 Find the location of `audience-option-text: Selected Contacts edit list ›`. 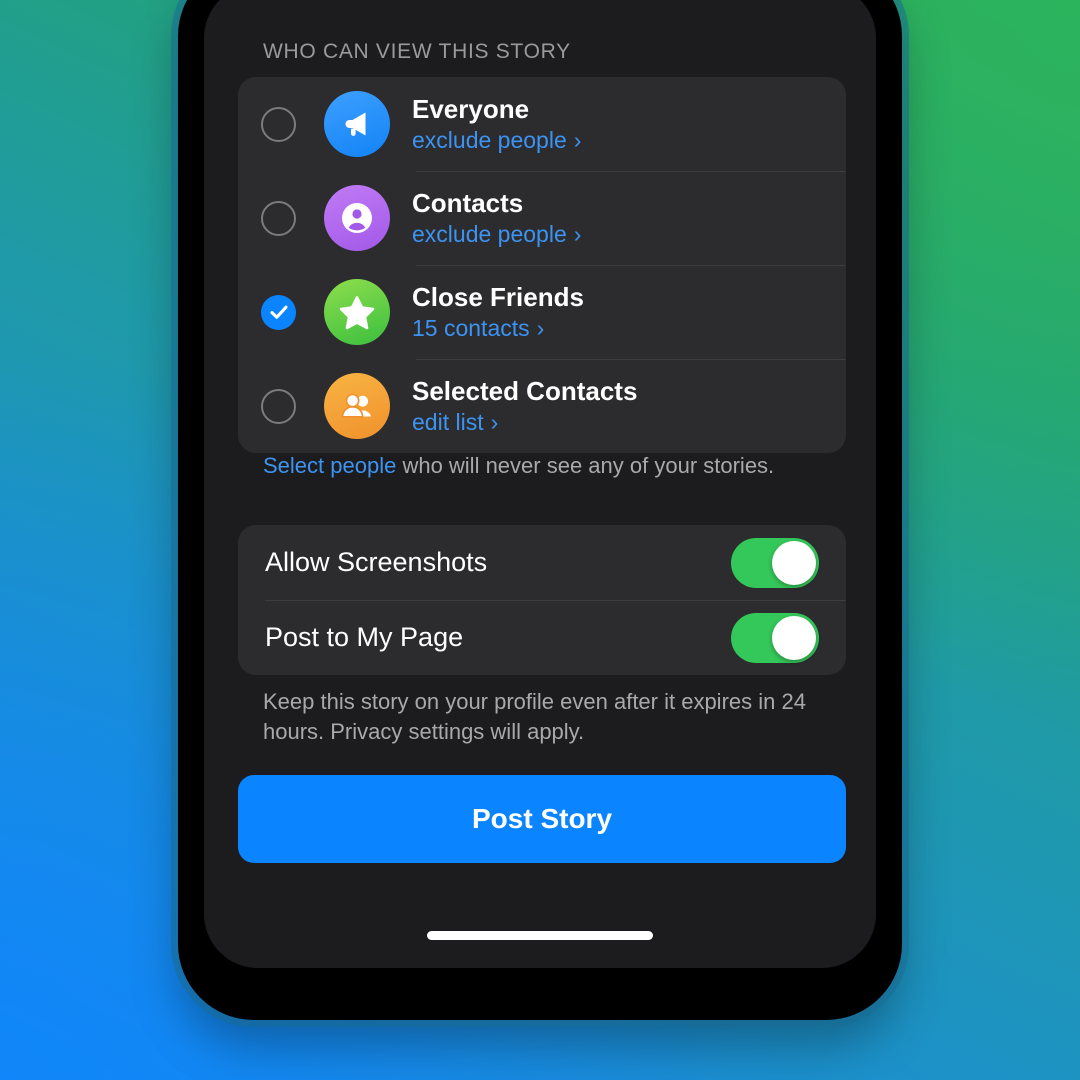

audience-option-text: Selected Contacts edit list › is located at coordinates (525, 405).